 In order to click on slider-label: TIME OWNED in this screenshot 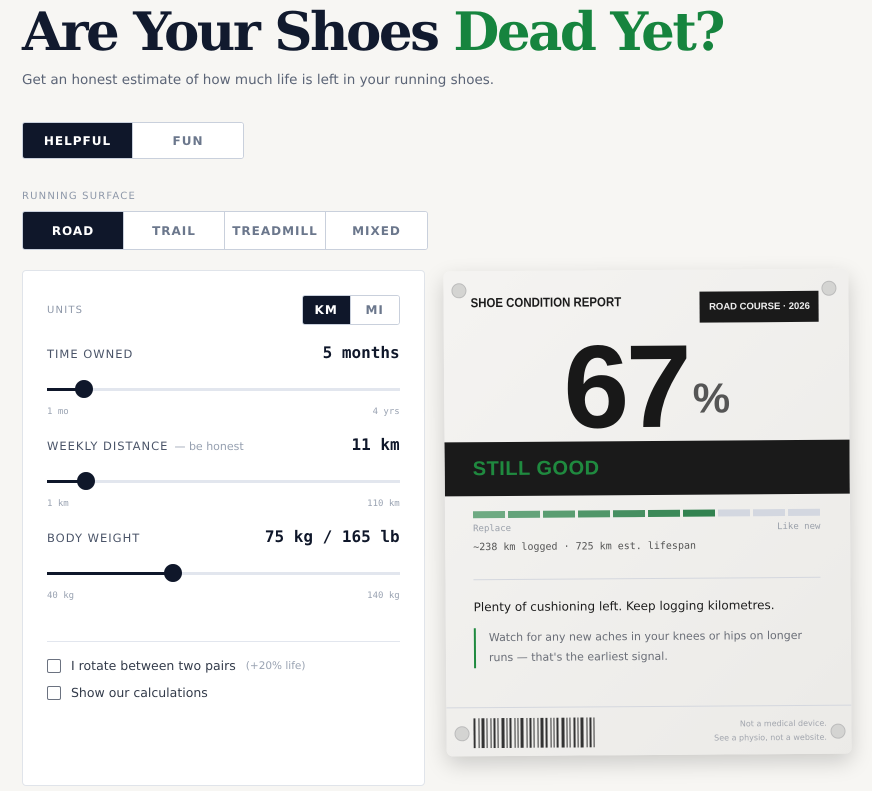, I will do `click(90, 354)`.